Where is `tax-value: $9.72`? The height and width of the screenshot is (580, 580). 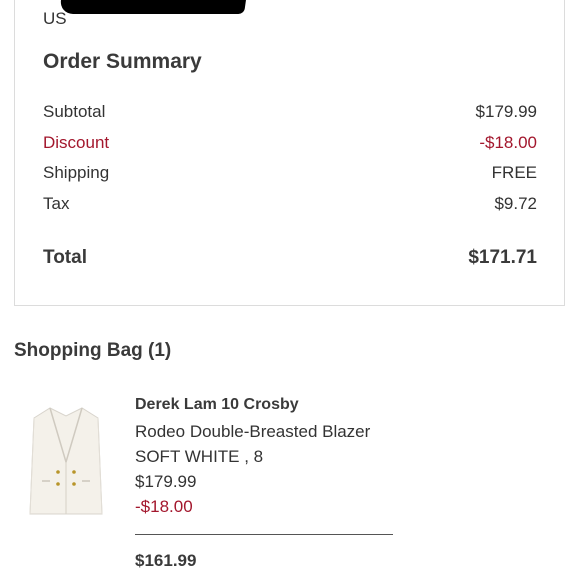
tax-value: $9.72 is located at coordinates (515, 203).